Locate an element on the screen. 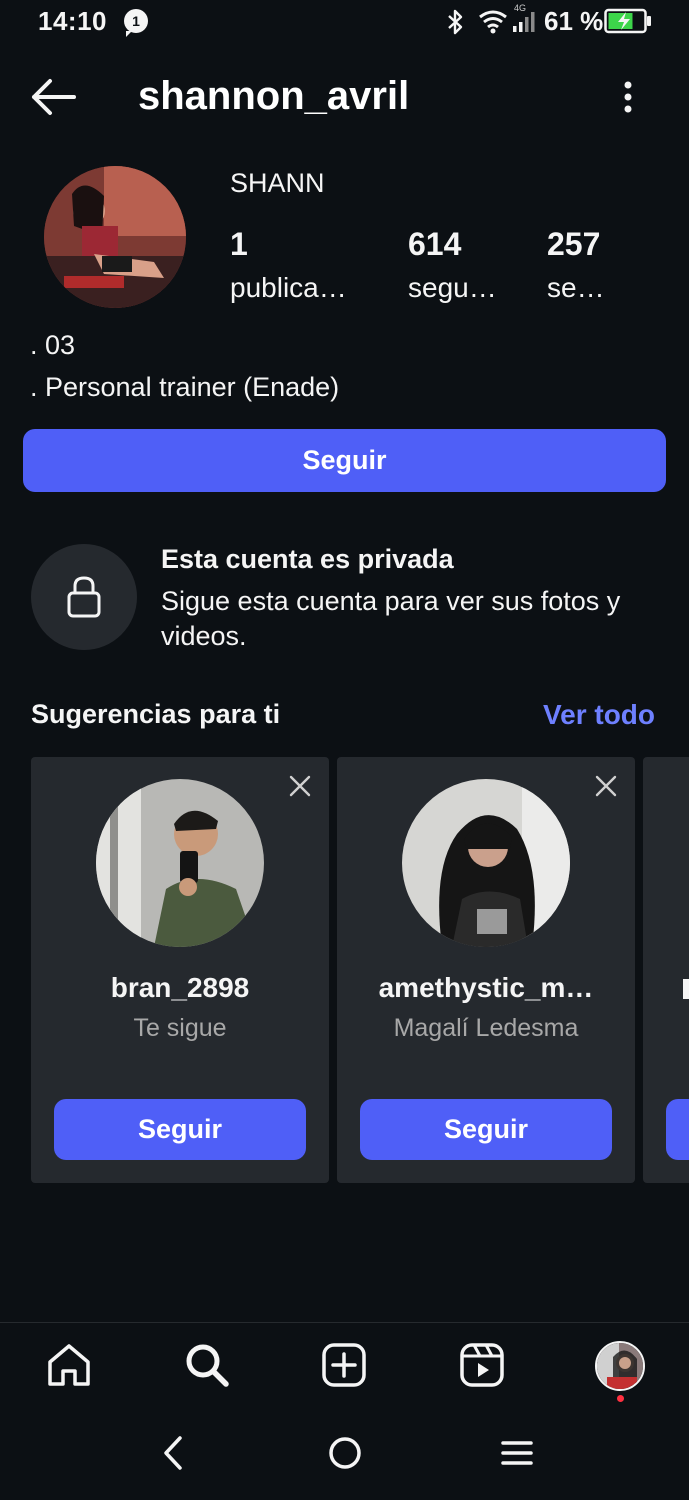  suggestion-subtitle: Te sigue is located at coordinates (180, 1028).